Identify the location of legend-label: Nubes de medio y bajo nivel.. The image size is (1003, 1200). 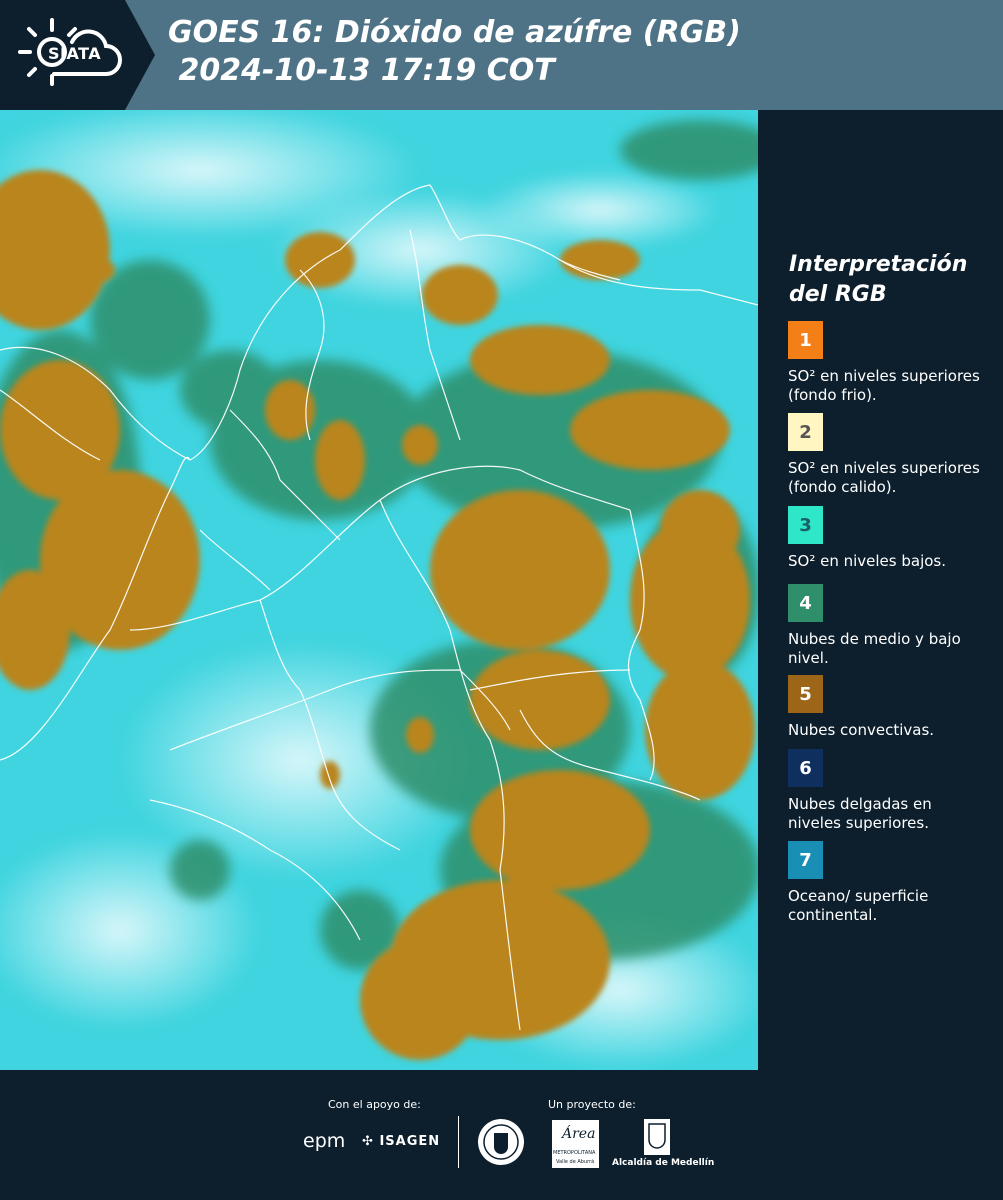
(874, 648).